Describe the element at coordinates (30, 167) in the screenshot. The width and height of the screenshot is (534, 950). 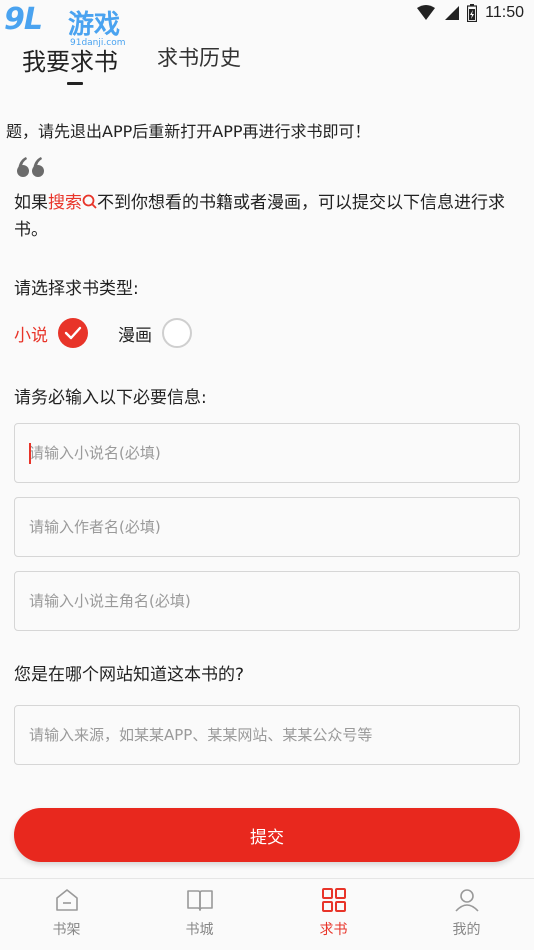
I see `quote-icon` at that location.